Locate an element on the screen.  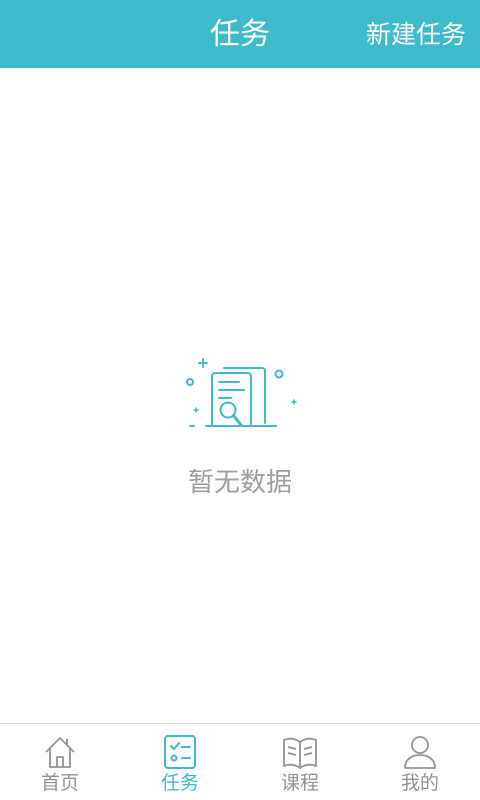
tab-courses: 课程 is located at coordinates (300, 762).